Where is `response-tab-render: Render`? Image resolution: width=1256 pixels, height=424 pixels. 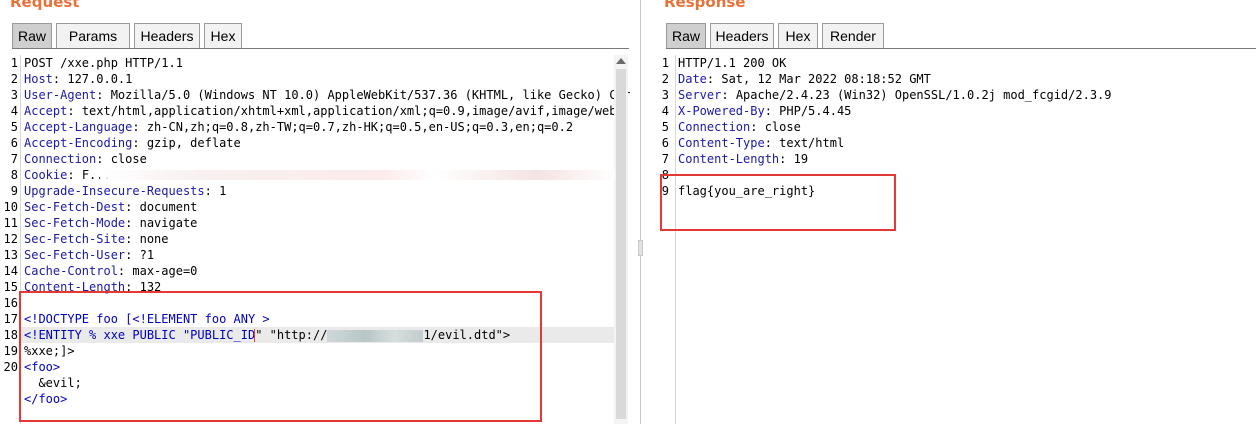 response-tab-render: Render is located at coordinates (853, 35).